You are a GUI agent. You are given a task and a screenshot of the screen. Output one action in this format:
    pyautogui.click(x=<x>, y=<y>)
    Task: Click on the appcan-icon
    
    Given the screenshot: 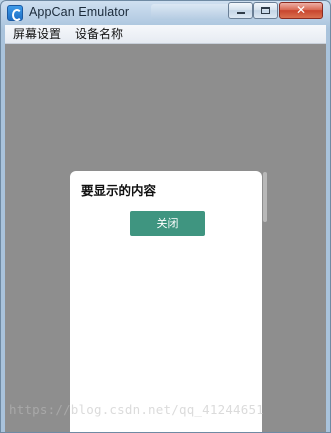 What is the action you would take?
    pyautogui.click(x=15, y=13)
    